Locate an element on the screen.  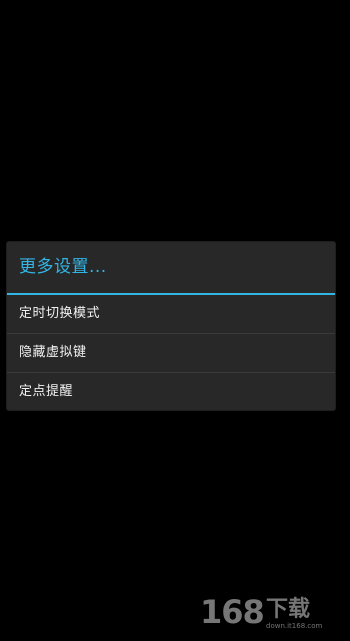
watermark-text: 下载 is located at coordinates (288, 609).